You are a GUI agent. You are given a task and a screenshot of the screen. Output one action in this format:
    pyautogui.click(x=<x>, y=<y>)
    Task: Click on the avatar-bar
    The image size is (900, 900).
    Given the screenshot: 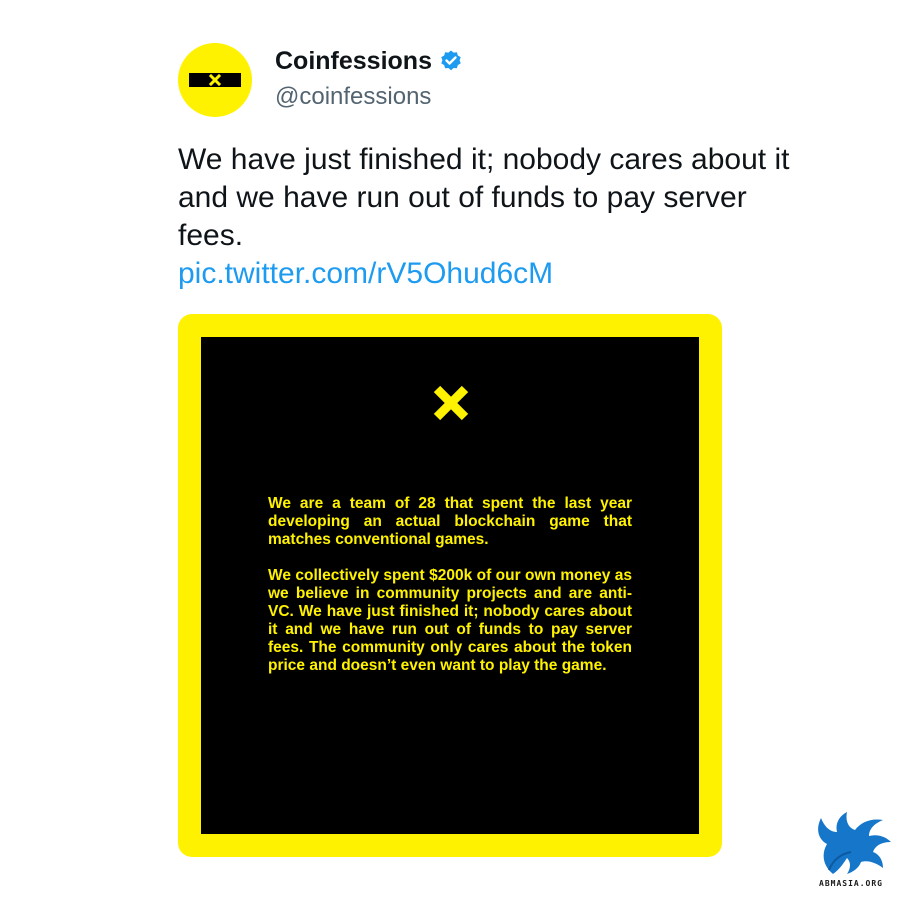 What is the action you would take?
    pyautogui.click(x=215, y=80)
    